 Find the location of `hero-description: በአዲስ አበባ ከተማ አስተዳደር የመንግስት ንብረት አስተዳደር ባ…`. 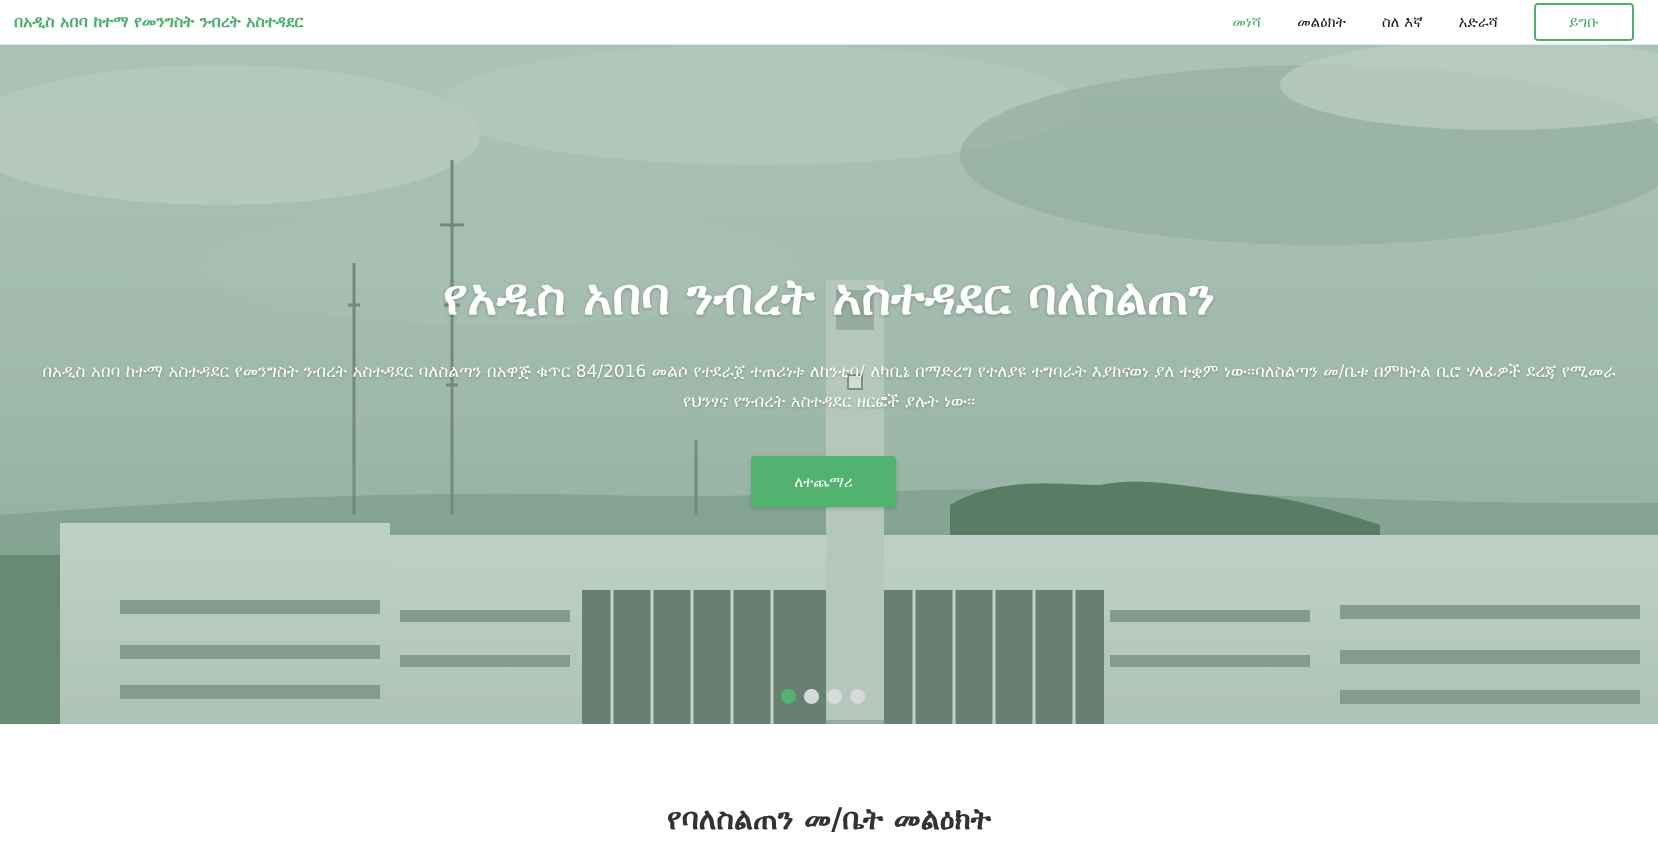

hero-description: በአዲስ አበባ ከተማ አስተዳደር የመንግስት ንብረት አስተዳደር ባ… is located at coordinates (829, 387).